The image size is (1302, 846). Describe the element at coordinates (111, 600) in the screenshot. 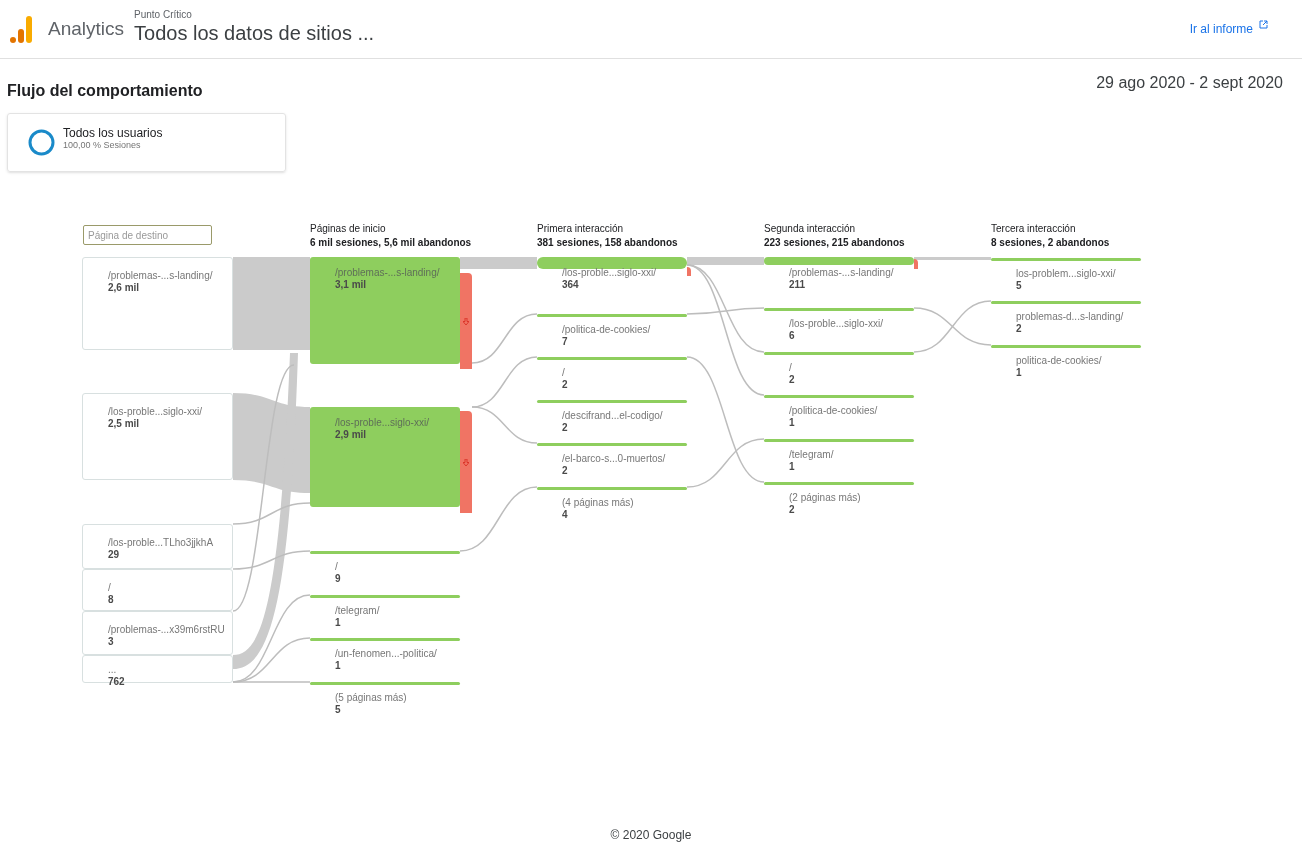

I see `node-value: 8` at that location.